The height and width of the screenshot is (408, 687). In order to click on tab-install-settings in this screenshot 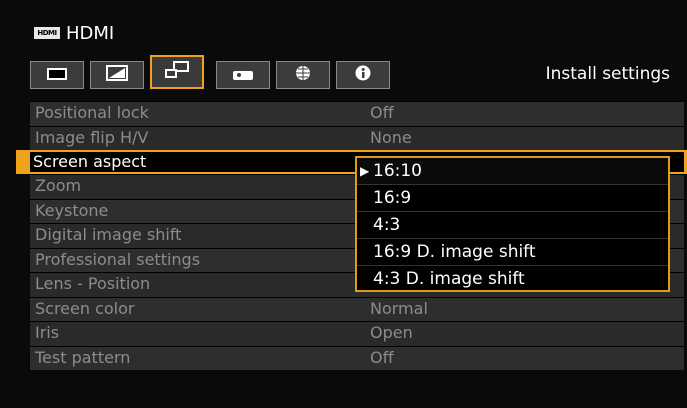, I will do `click(177, 72)`.